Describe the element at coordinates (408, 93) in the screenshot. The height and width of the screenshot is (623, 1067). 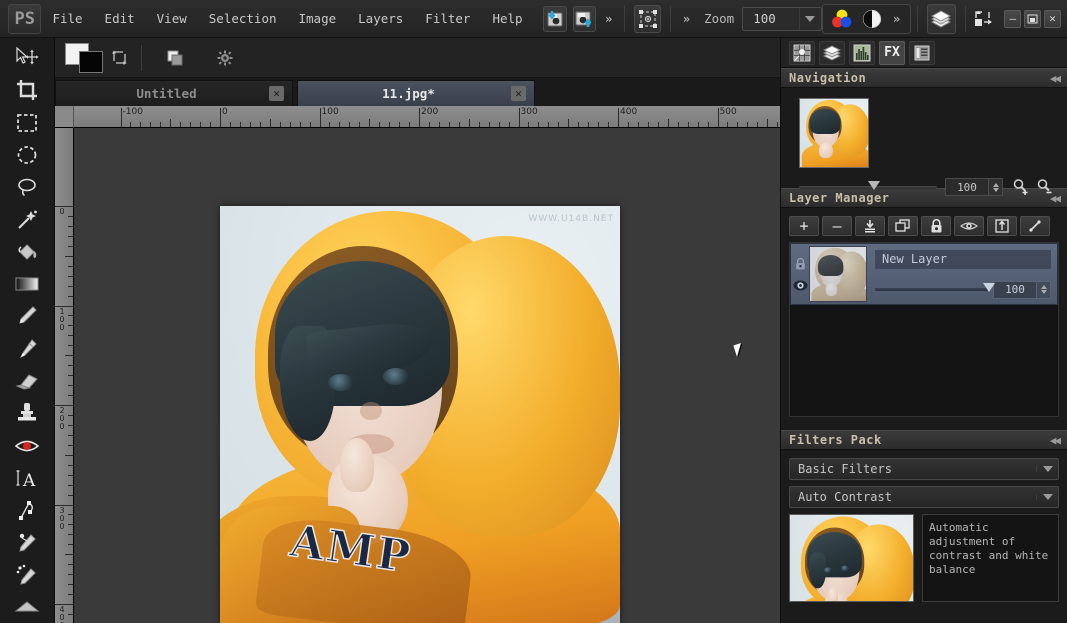
I see `tab-label: 11.jpg*` at that location.